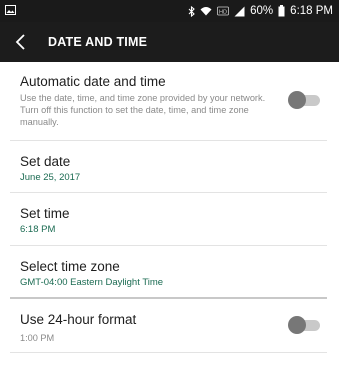 The image size is (339, 370). What do you see at coordinates (78, 319) in the screenshot?
I see `24-hour-format-title: Use 24-hour format` at bounding box center [78, 319].